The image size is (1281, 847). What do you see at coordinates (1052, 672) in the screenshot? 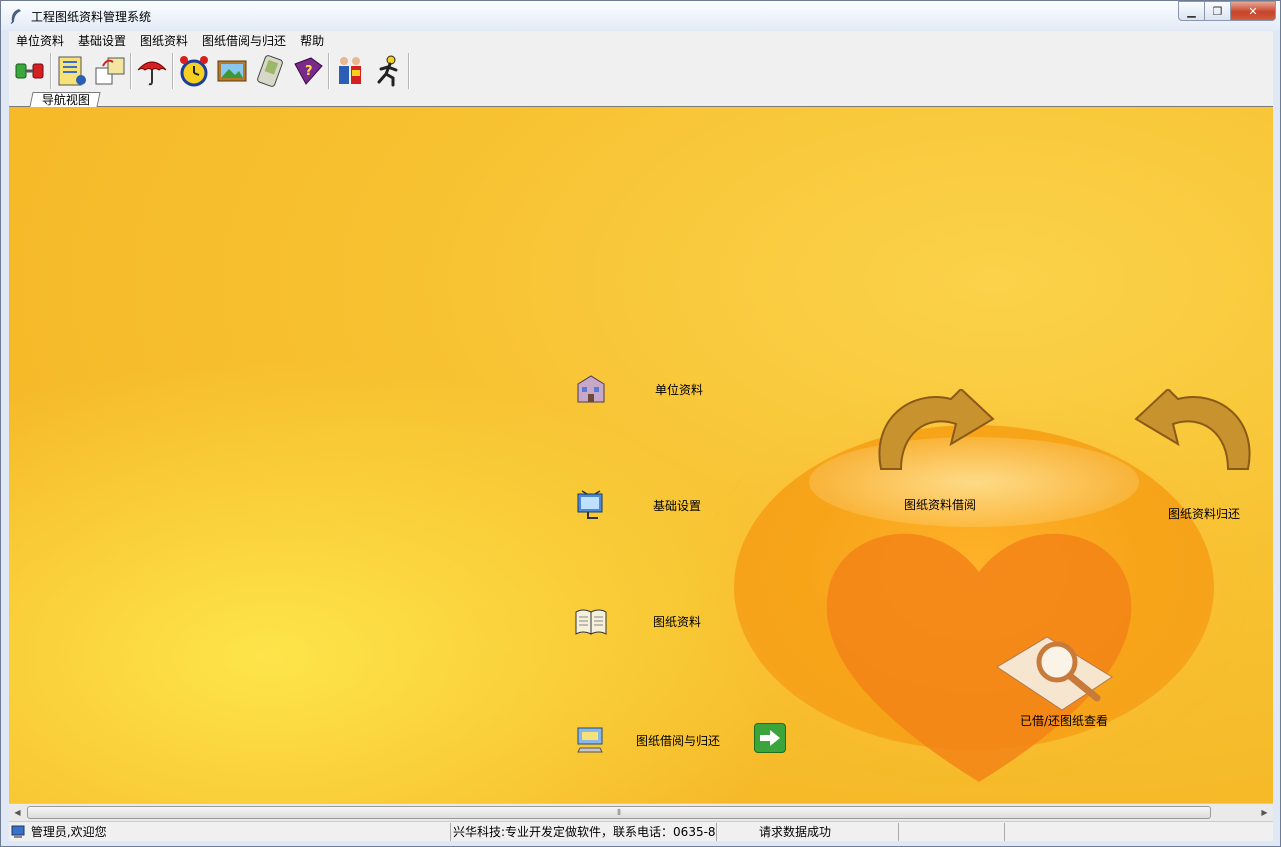
I see `magnifier-papers-icon` at bounding box center [1052, 672].